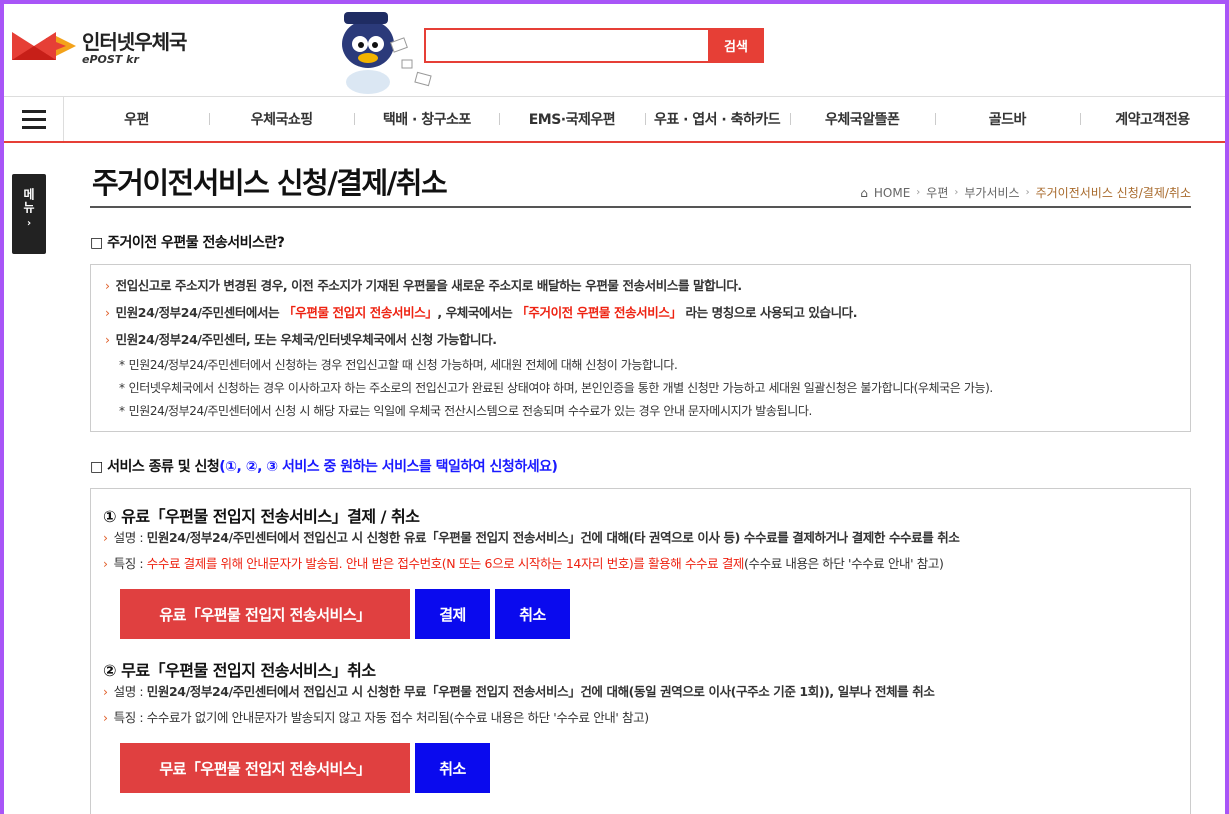 Image resolution: width=1229 pixels, height=814 pixels. What do you see at coordinates (532, 614) in the screenshot?
I see `paid-cancel-button: 취소` at bounding box center [532, 614].